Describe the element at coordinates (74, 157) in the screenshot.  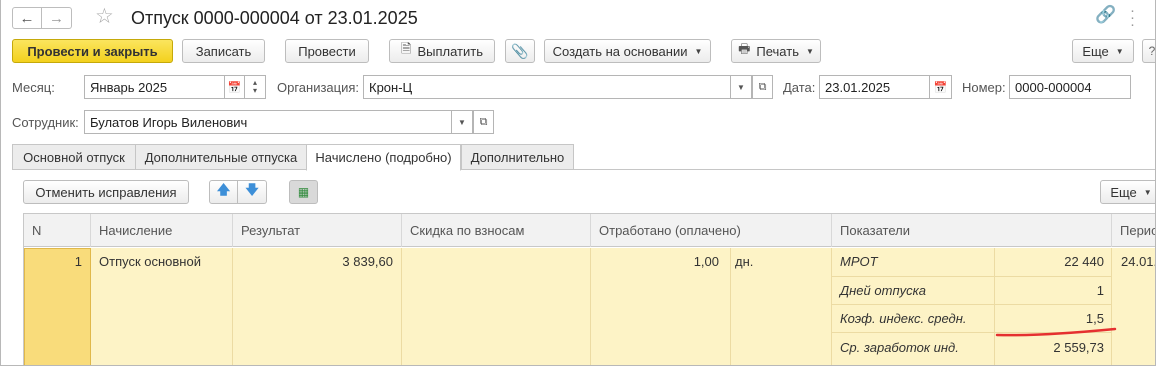
I see `tab-main-vacation: Основной отпуск` at that location.